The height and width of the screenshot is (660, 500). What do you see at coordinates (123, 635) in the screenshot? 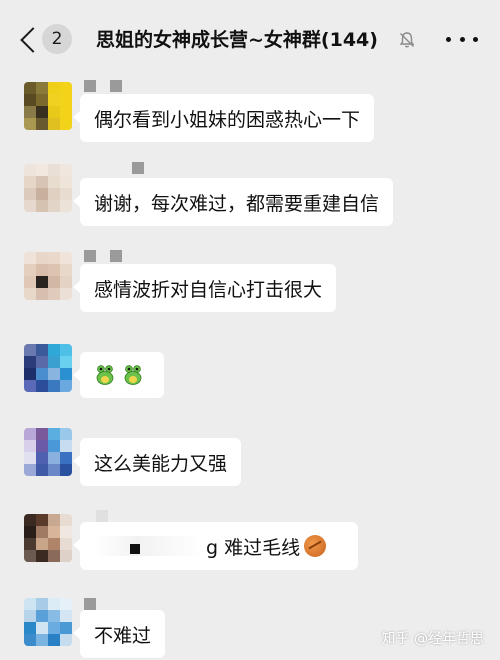
I see `message-text: 不难过` at bounding box center [123, 635].